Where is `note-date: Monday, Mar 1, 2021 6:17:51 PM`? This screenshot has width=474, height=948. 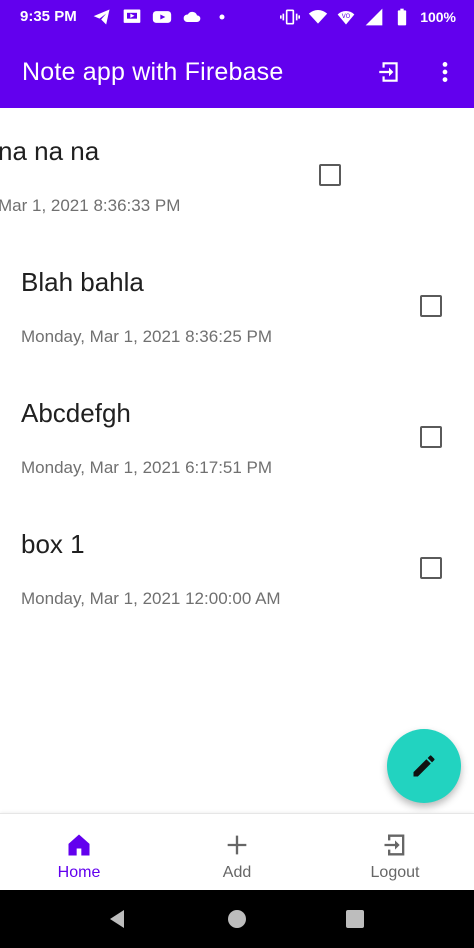 note-date: Monday, Mar 1, 2021 6:17:51 PM is located at coordinates (147, 467).